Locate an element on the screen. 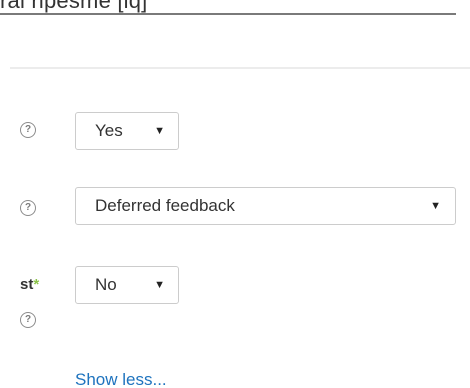 This screenshot has width=470, height=388. yes-no-select: Yes ▼ is located at coordinates (127, 131).